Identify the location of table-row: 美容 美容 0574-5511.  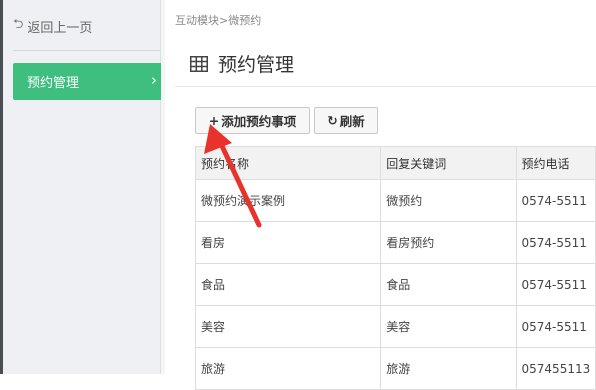
(395, 326).